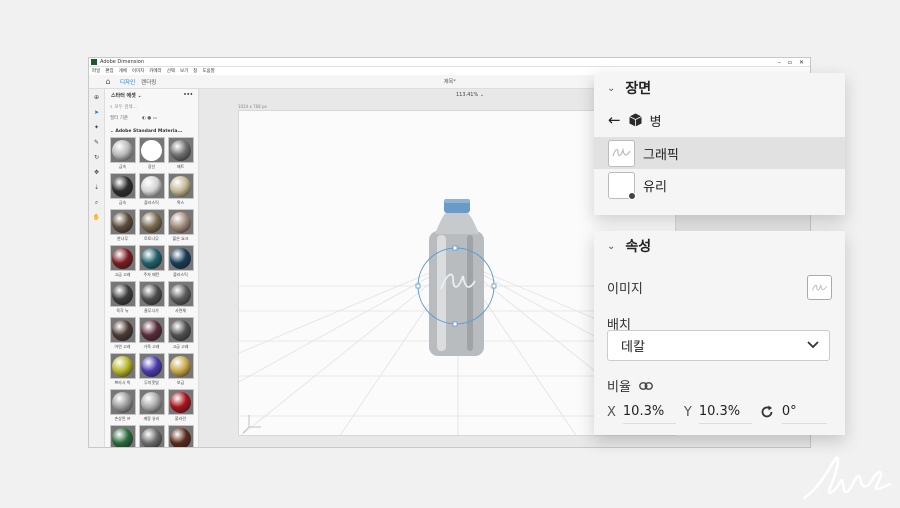  Describe the element at coordinates (180, 166) in the screenshot. I see `material-label: 매트` at that location.